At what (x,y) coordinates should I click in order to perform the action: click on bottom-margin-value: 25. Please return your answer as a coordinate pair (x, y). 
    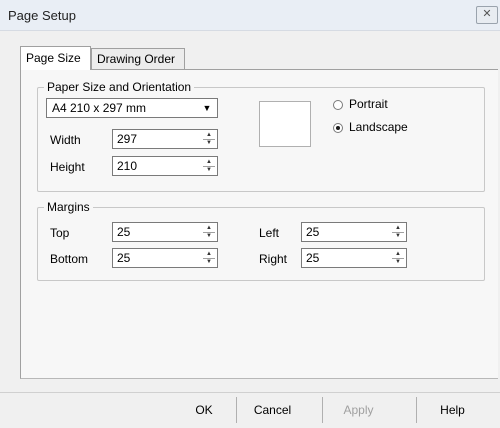
    Looking at the image, I should click on (124, 258).